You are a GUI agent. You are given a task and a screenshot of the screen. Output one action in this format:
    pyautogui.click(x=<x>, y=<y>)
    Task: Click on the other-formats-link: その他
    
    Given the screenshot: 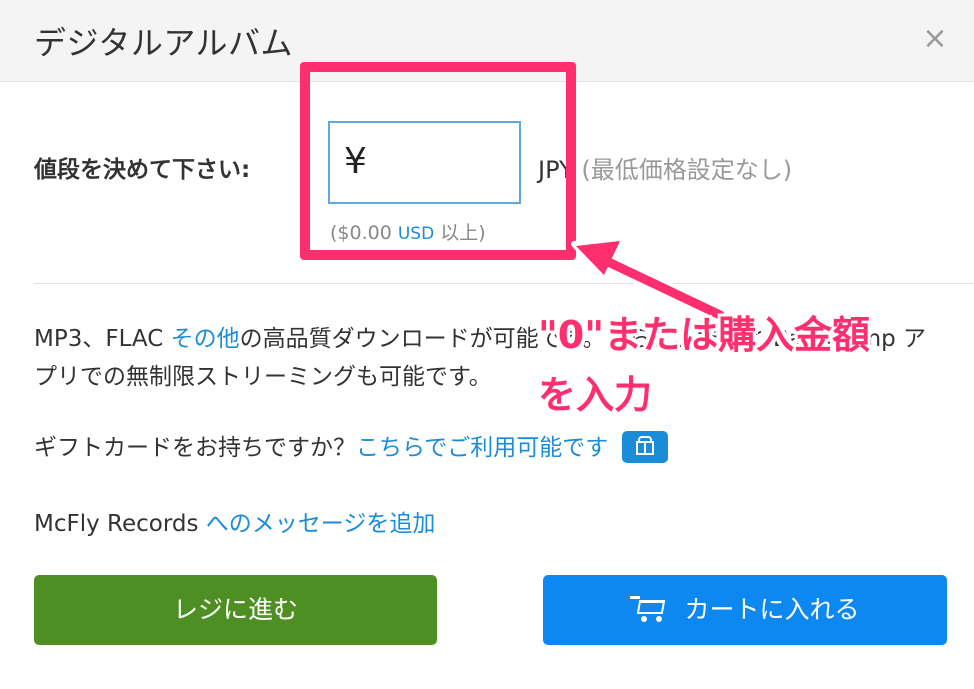 What is the action you would take?
    pyautogui.click(x=205, y=339)
    